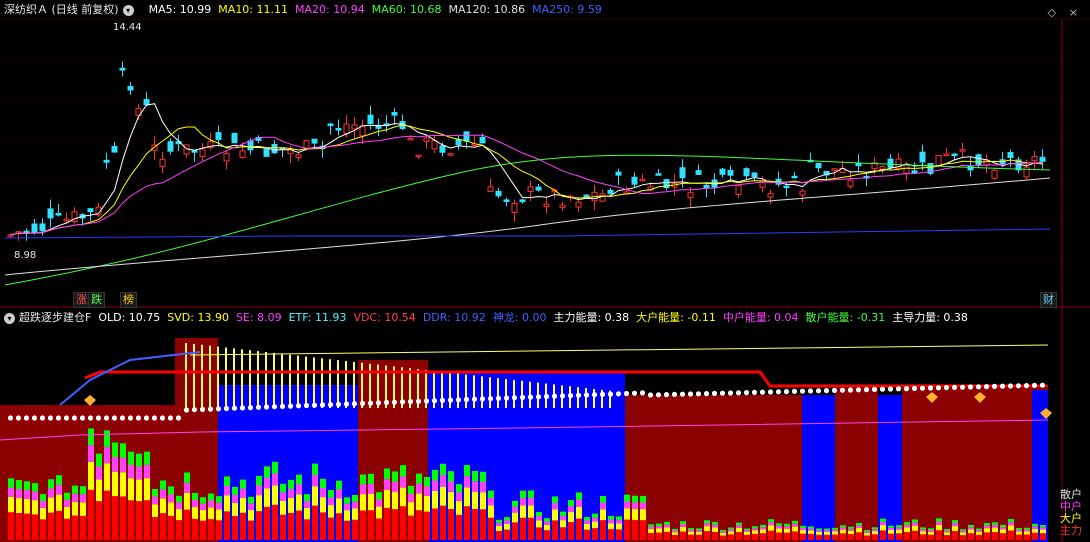 This screenshot has height=542, width=1090. Describe the element at coordinates (128, 300) in the screenshot. I see `list-badge: 榜` at that location.